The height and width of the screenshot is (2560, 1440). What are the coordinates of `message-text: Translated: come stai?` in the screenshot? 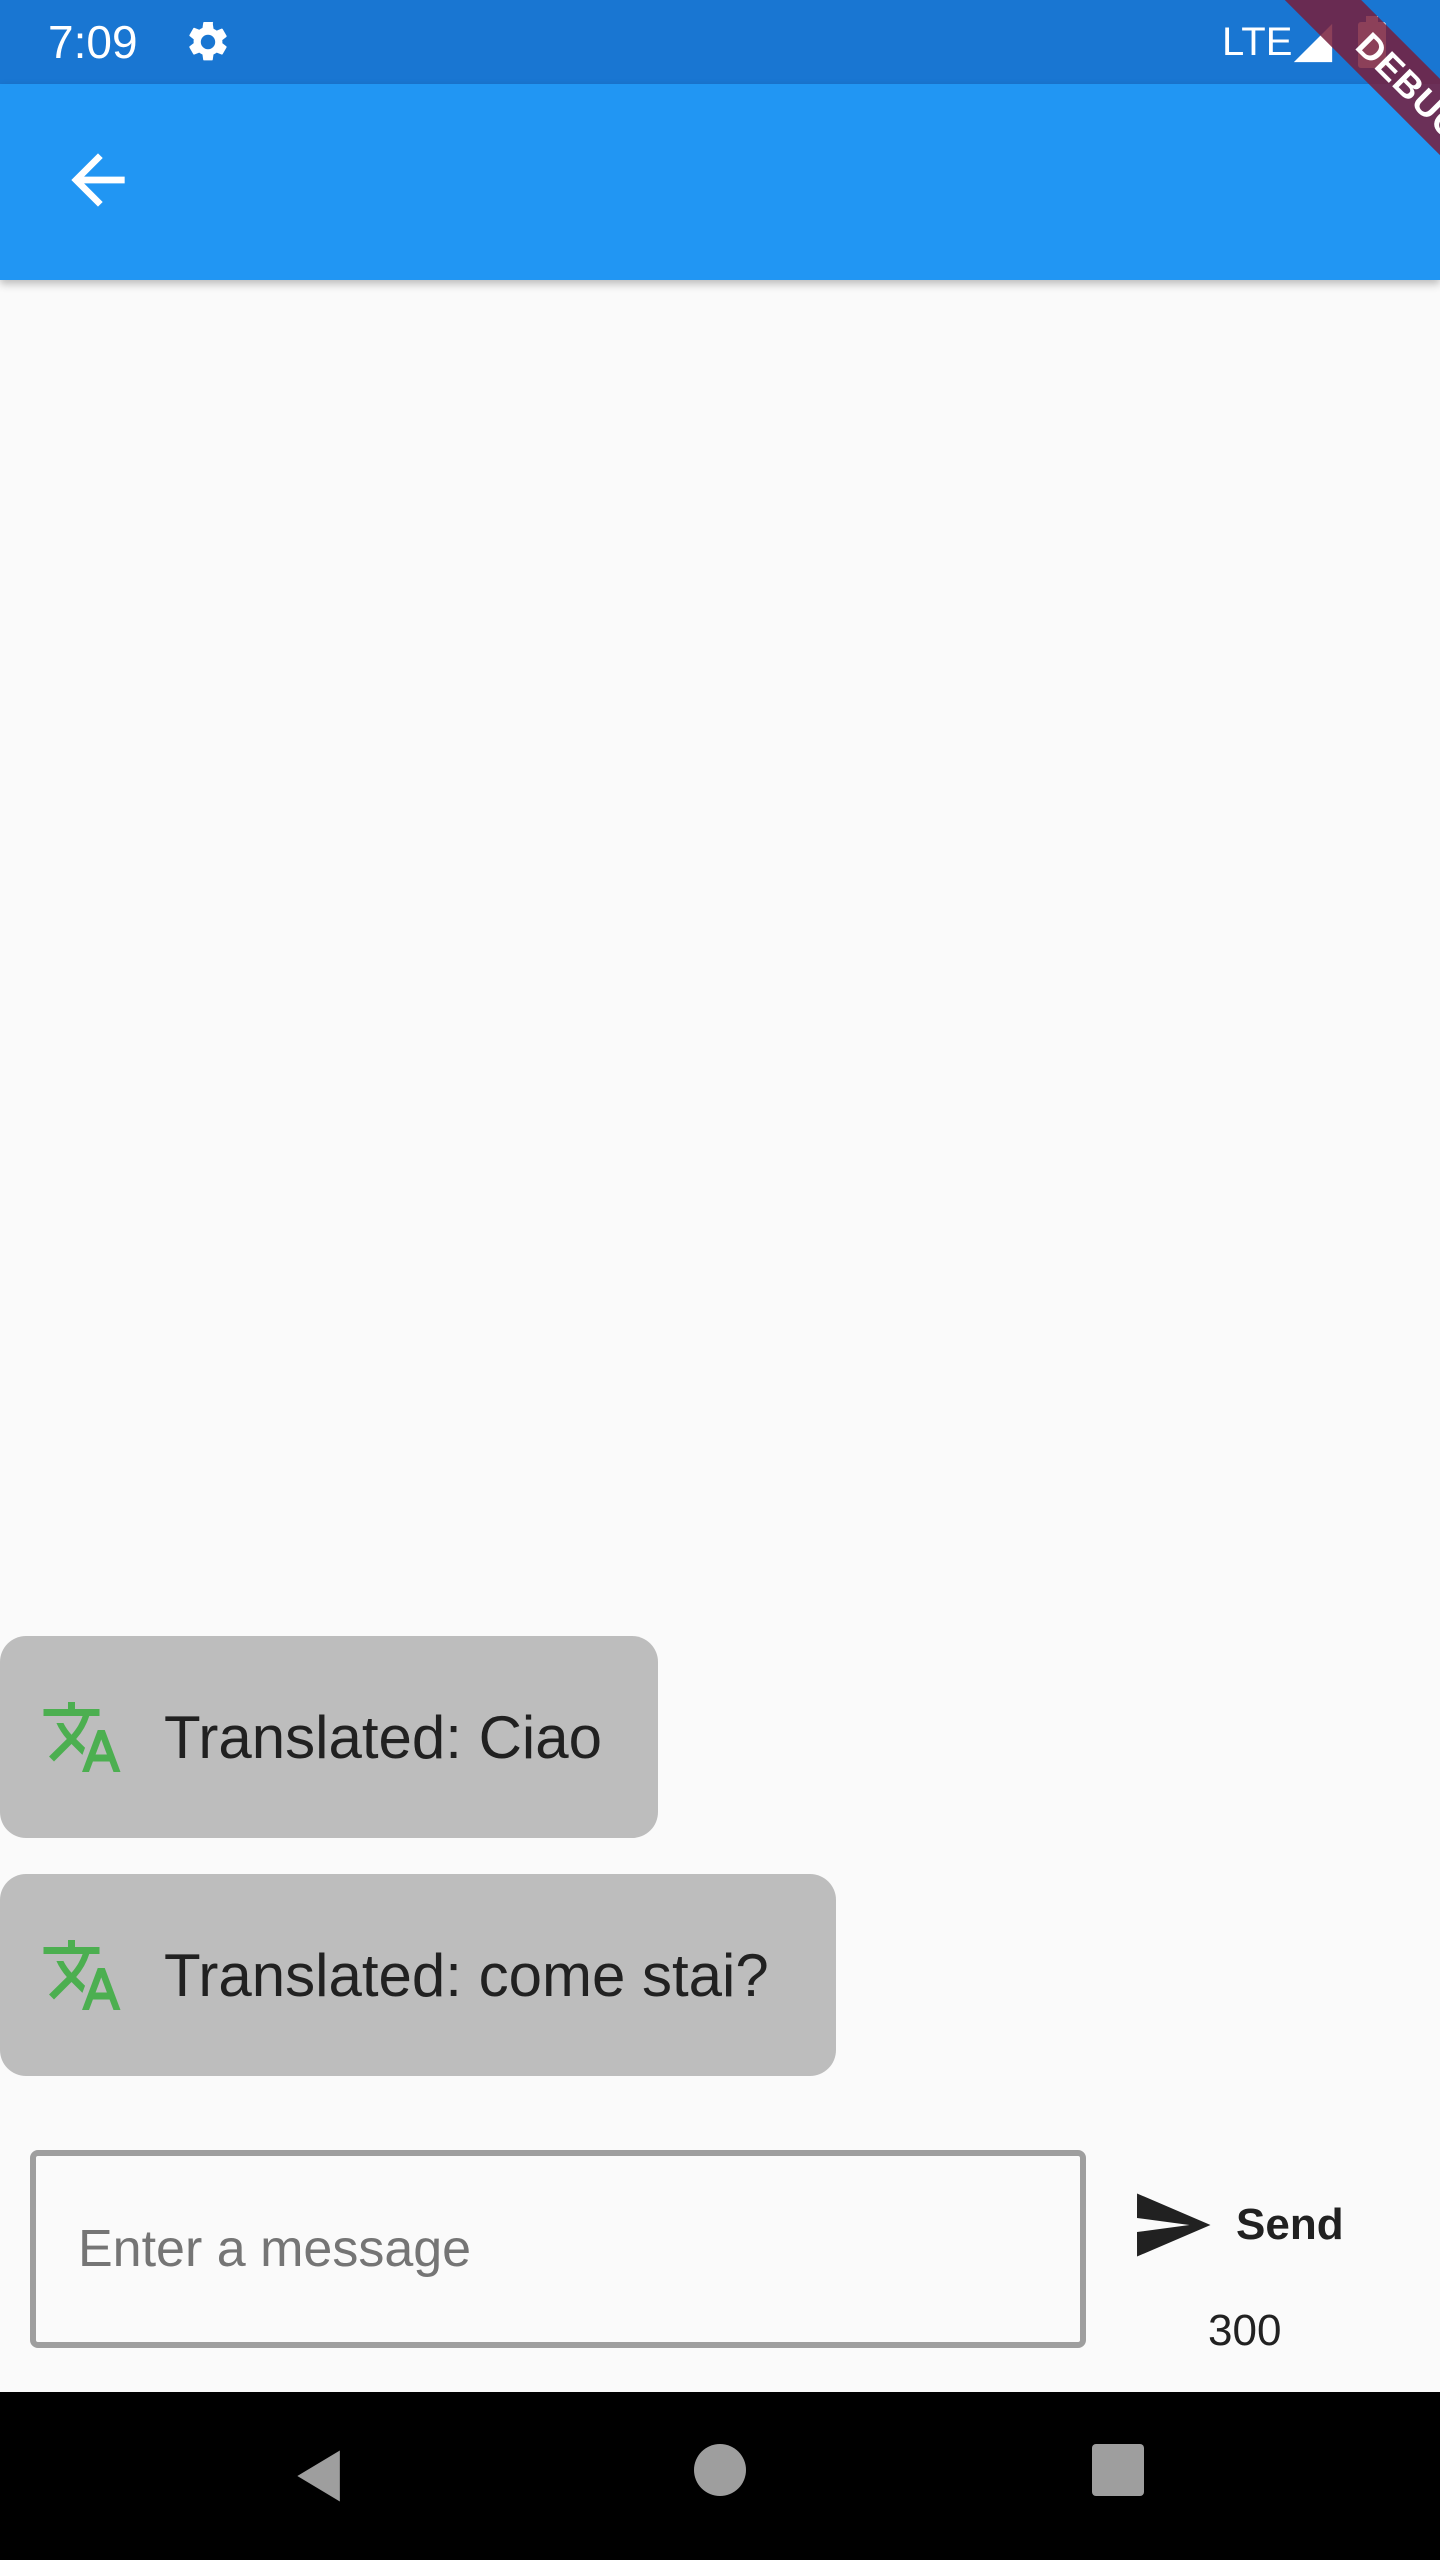 It's located at (466, 1975).